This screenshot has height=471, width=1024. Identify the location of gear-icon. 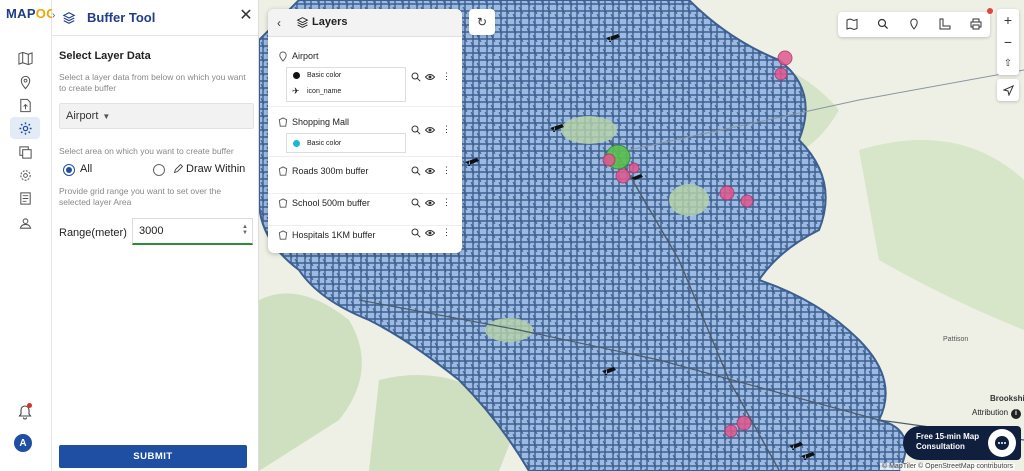
(25, 128).